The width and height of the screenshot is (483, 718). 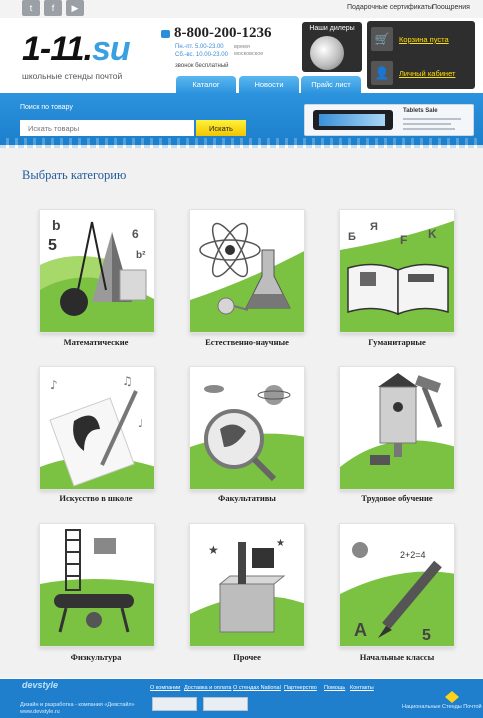 I want to click on magnifier-icon, so click(x=247, y=437).